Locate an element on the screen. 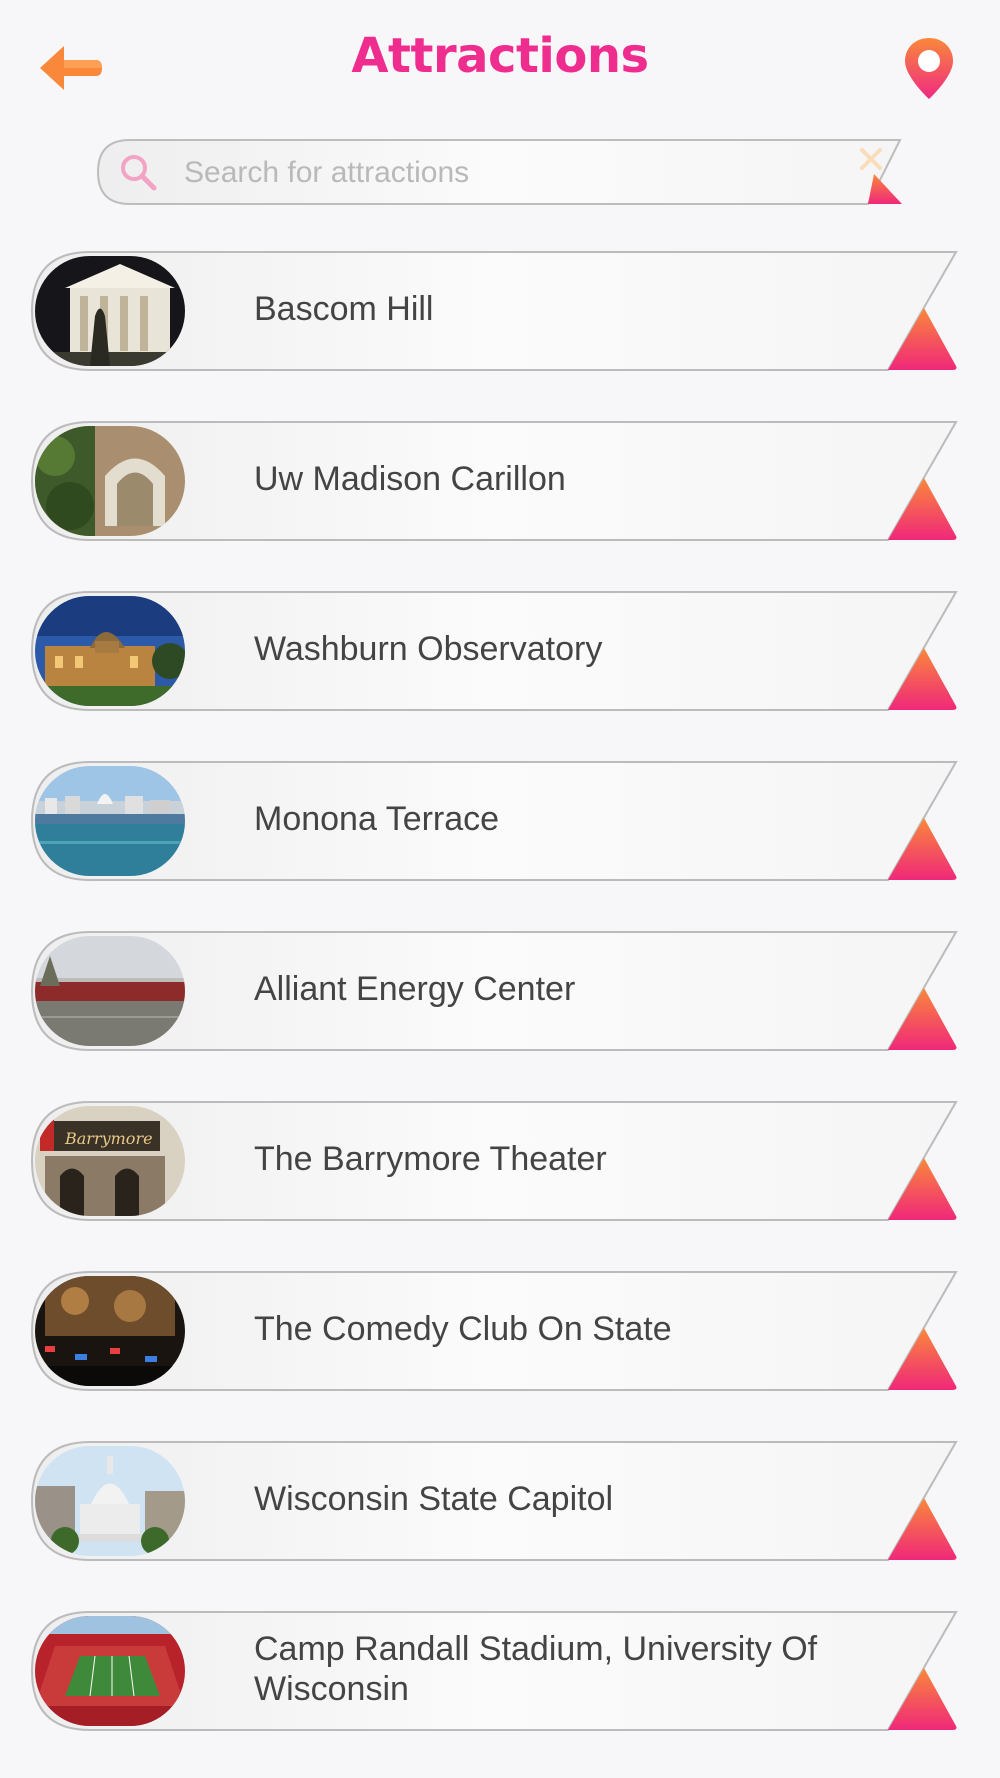 The width and height of the screenshot is (1000, 1778). barrymore-theater-photo: Barrymore is located at coordinates (110, 1161).